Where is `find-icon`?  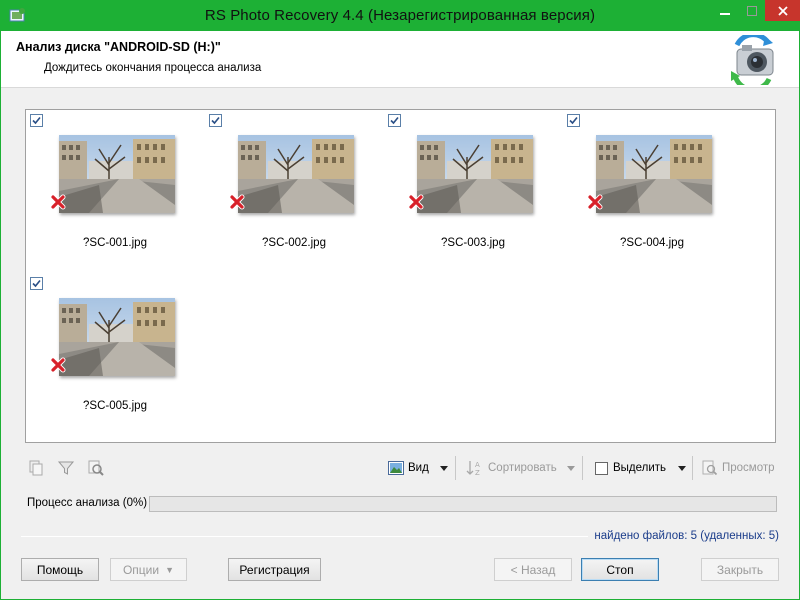
find-icon is located at coordinates (96, 468).